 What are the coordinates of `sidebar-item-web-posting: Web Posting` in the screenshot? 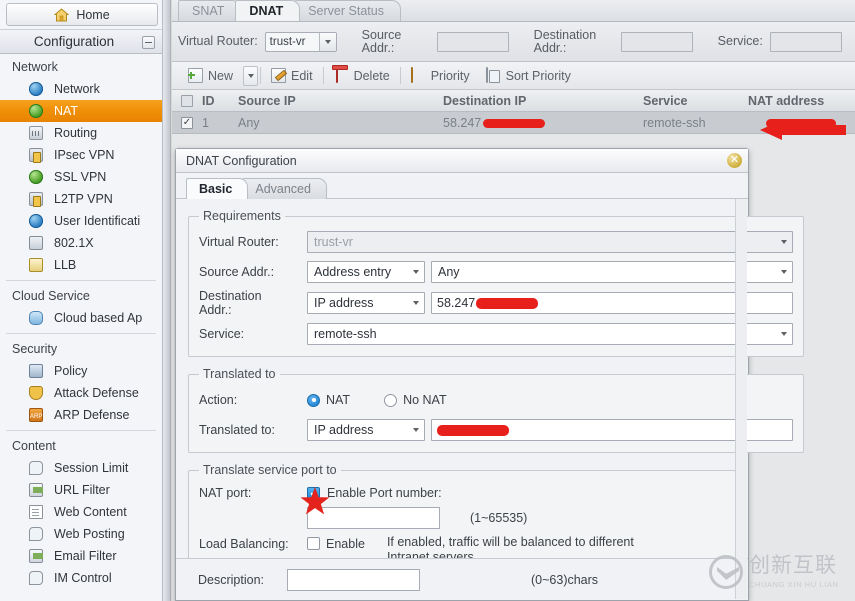 It's located at (81, 534).